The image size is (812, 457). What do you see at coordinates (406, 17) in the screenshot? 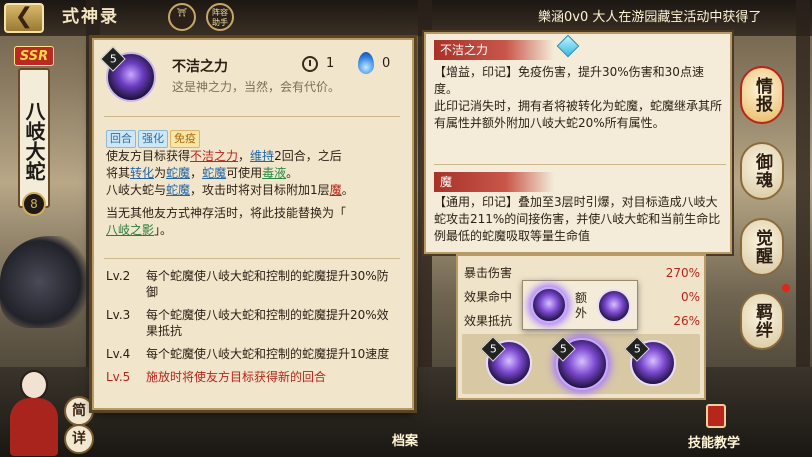
I see `top-bar: ❮ 式神录 ⛩ 阵容 助手 樂涵0v0 大人在游园藏宝活动中获得了` at bounding box center [406, 17].